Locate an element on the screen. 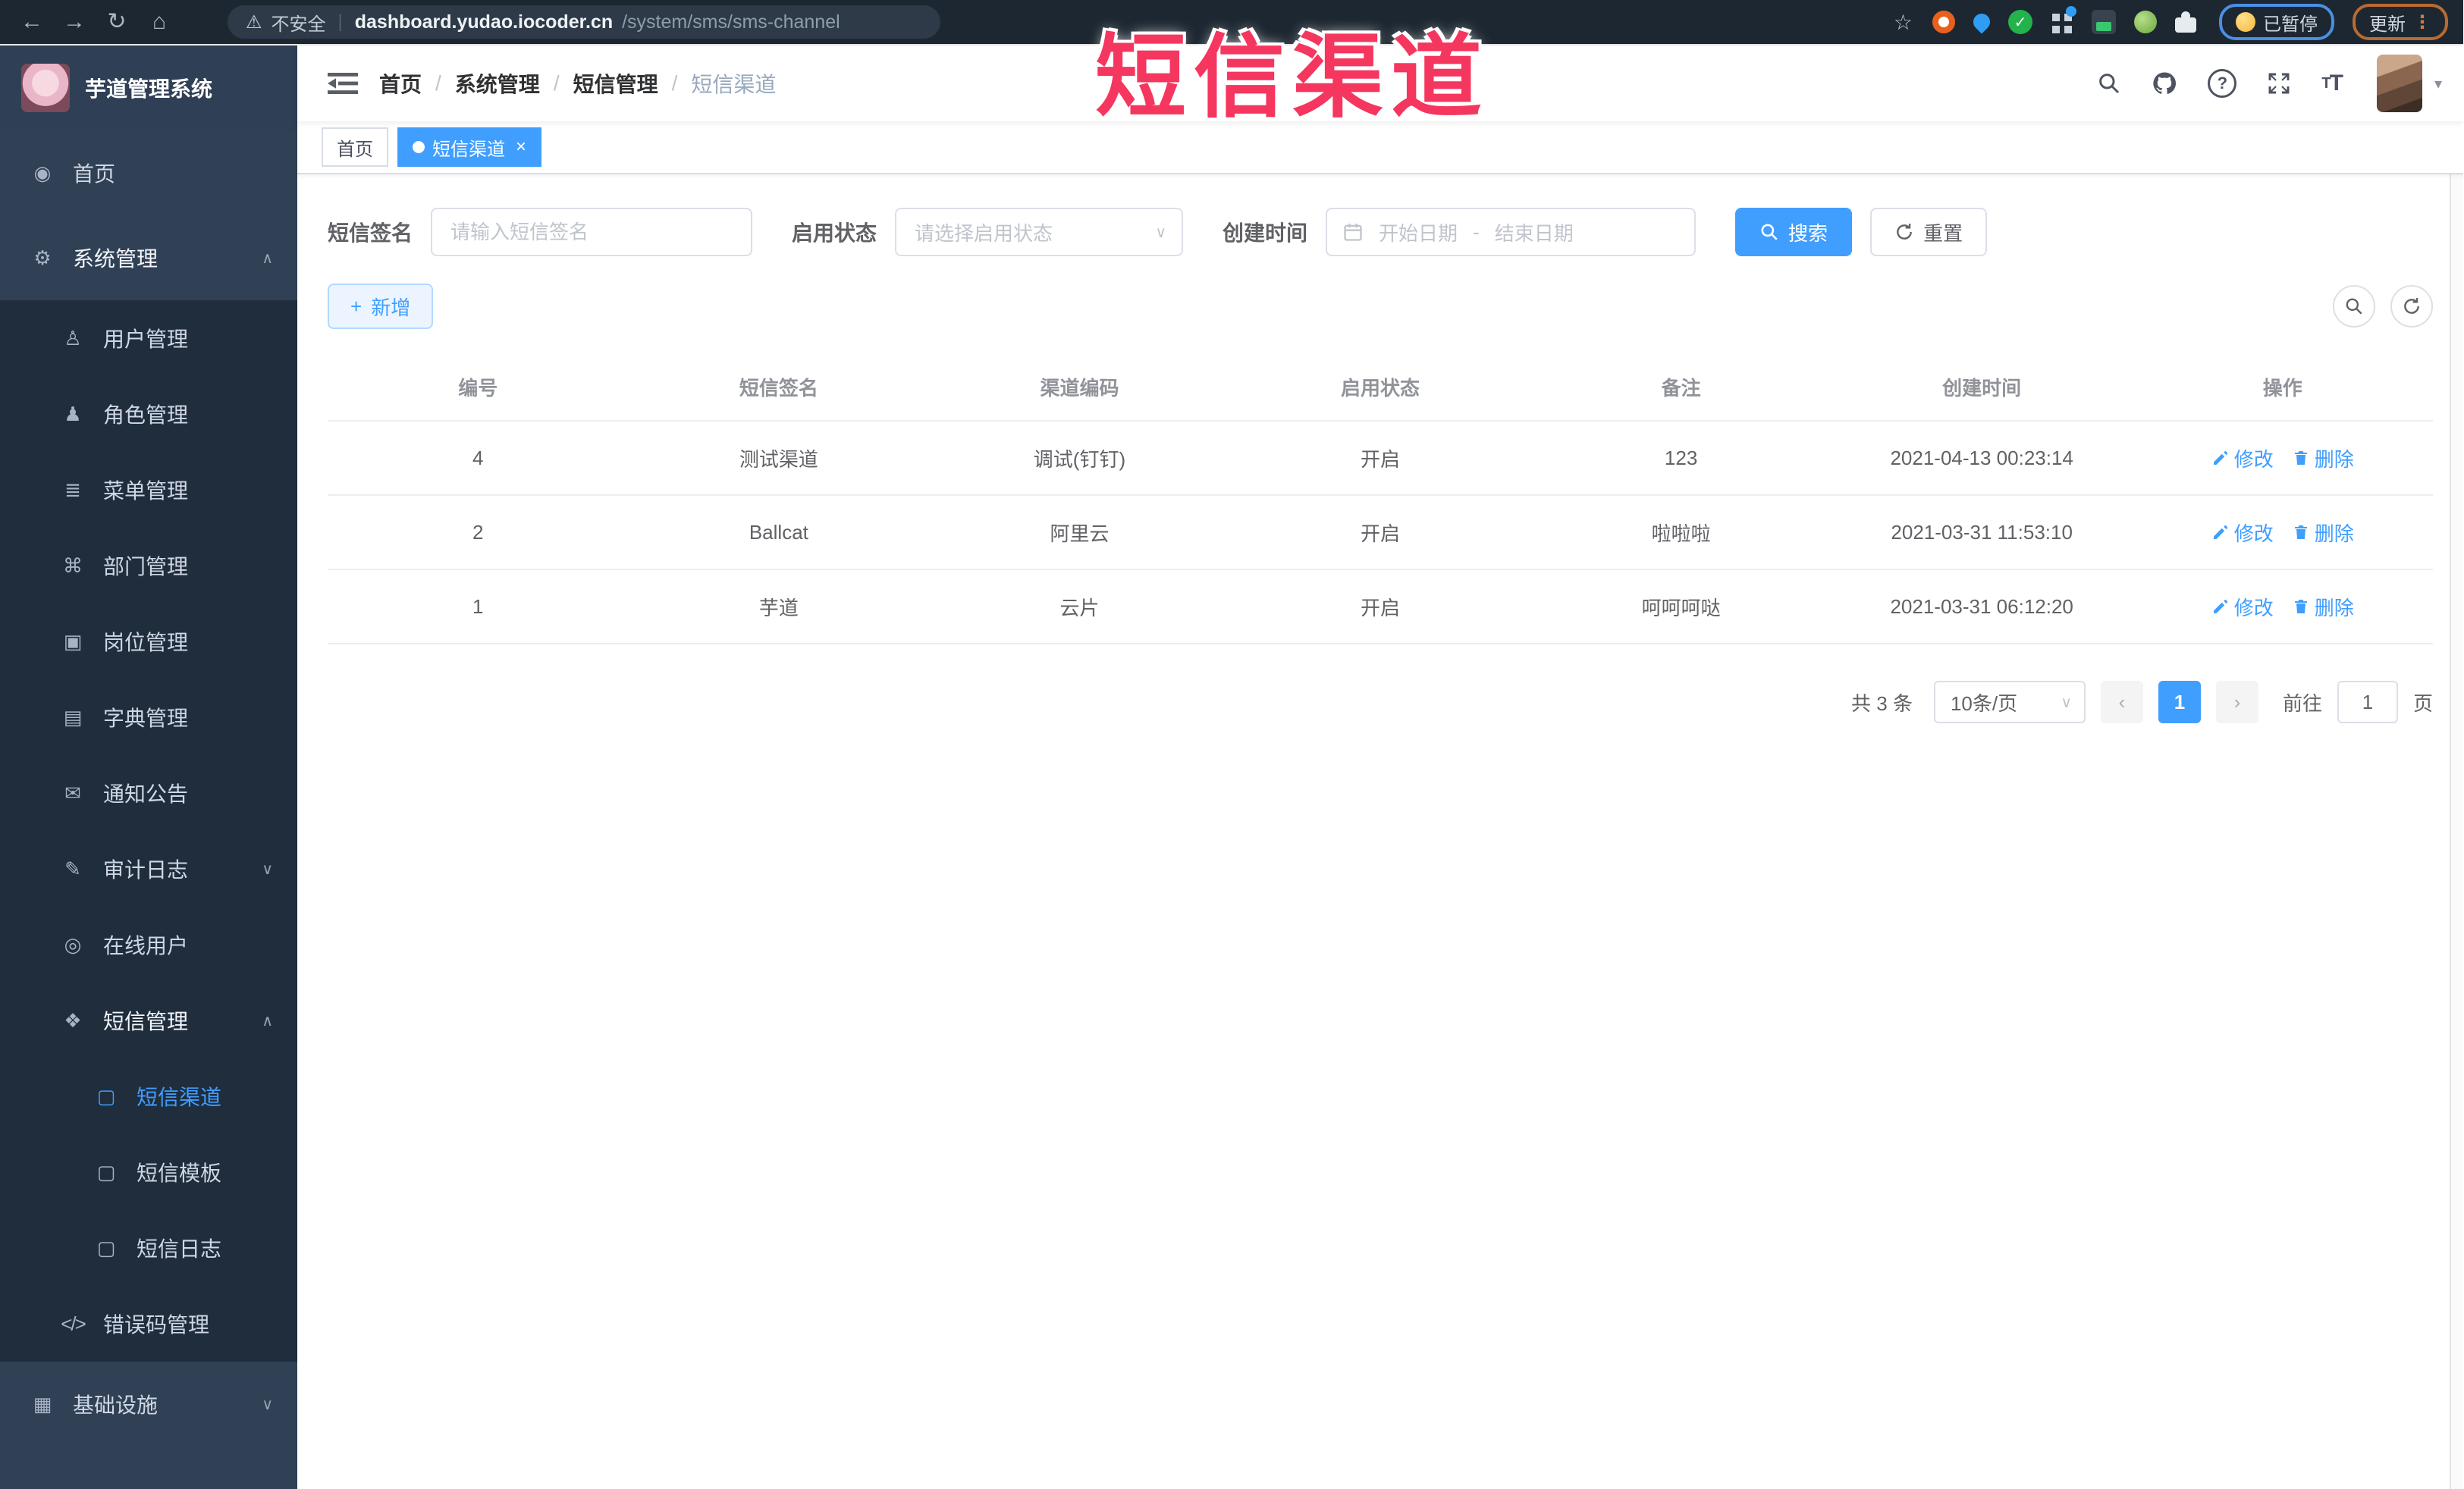 This screenshot has height=1489, width=2464. sidebar-item-online-users: ◎ 在线用户 is located at coordinates (148, 945).